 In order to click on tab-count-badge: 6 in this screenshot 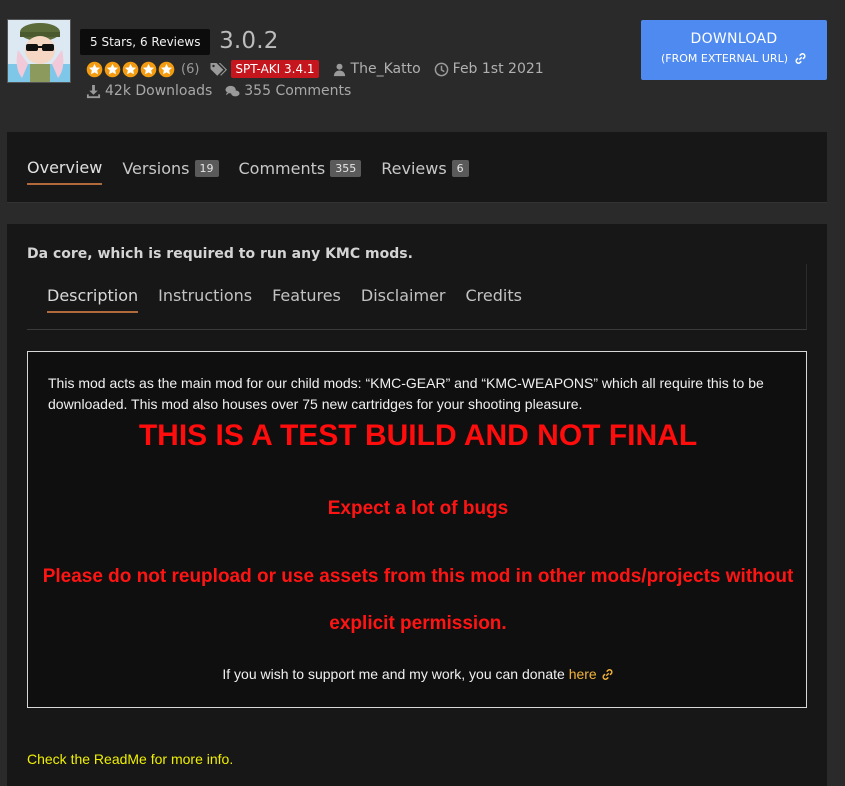, I will do `click(460, 168)`.